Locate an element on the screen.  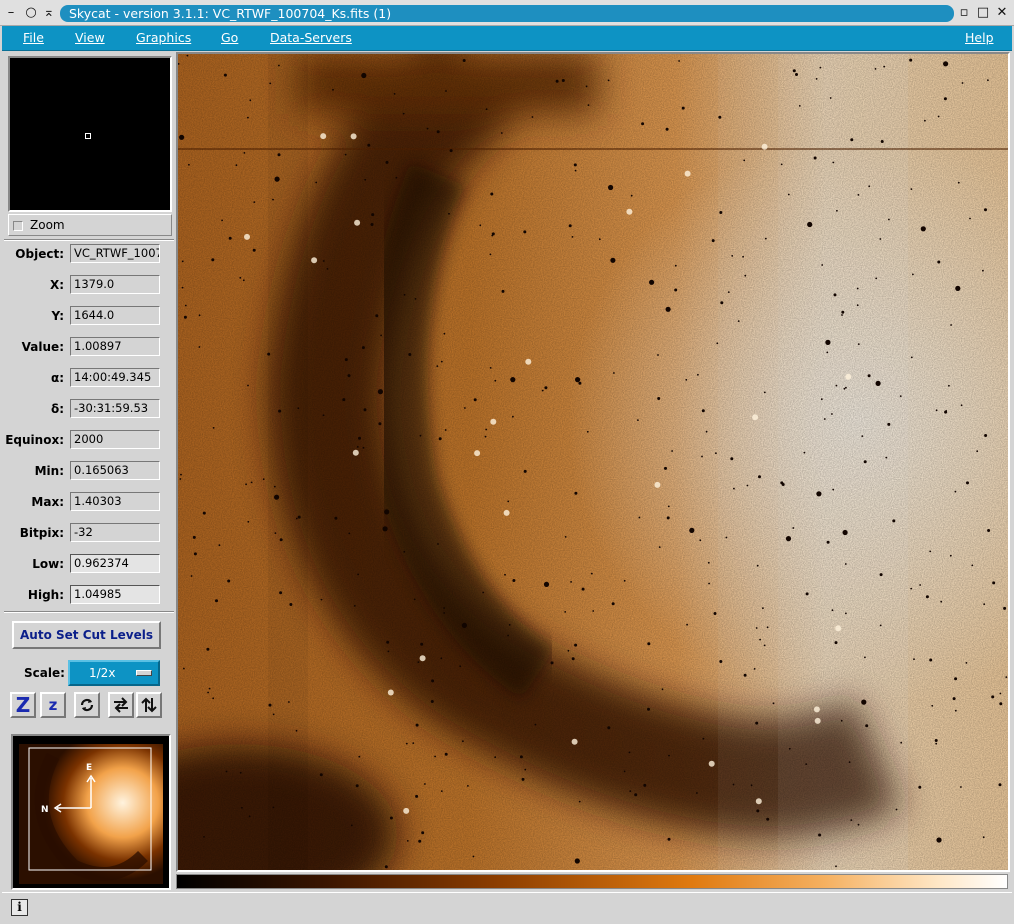
field-label: Y: is located at coordinates (57, 316).